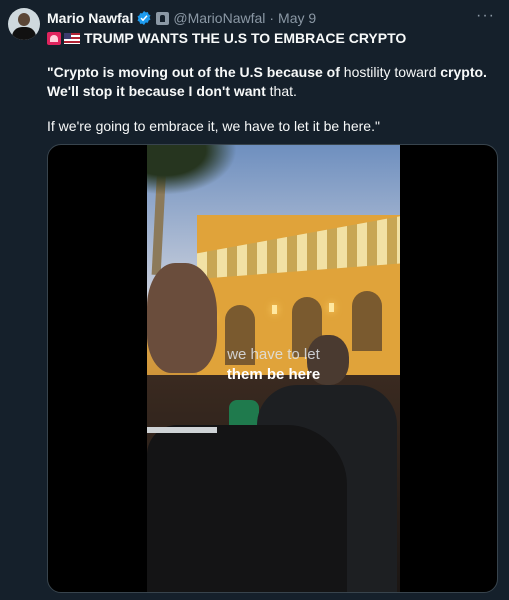 The width and height of the screenshot is (509, 600). I want to click on tweet-headline: TRUMP WANTS THE U.S TO EMBRACE CRYPTO, so click(226, 38).